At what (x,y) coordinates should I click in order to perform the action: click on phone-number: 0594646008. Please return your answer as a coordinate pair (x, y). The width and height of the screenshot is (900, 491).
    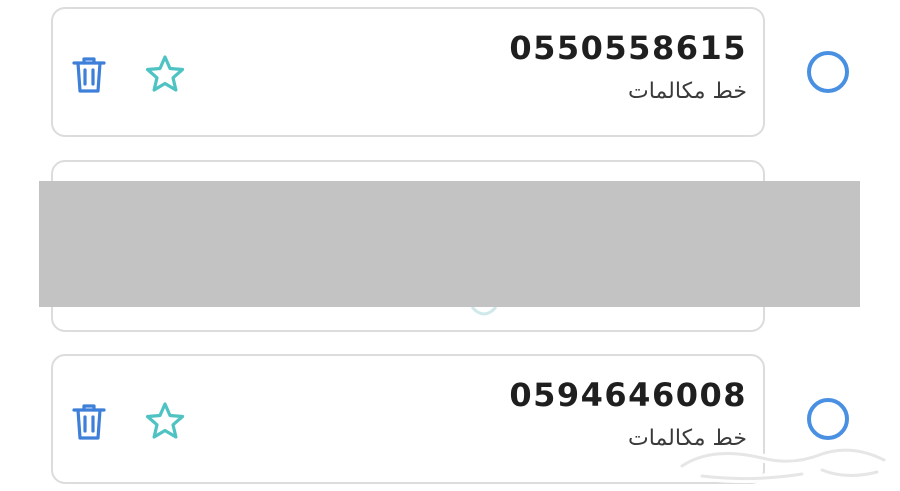
    Looking at the image, I should click on (628, 395).